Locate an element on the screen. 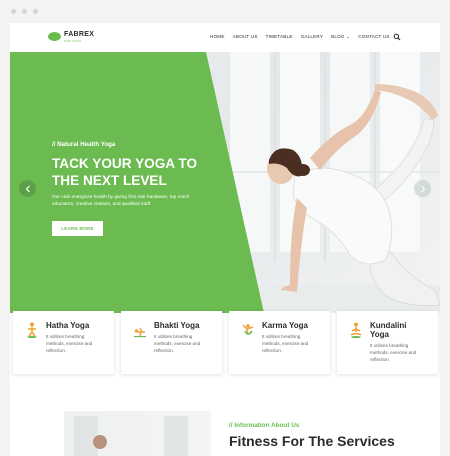 This screenshot has height=456, width=450. logo-text: FABREX FOR YOGA is located at coordinates (79, 37).